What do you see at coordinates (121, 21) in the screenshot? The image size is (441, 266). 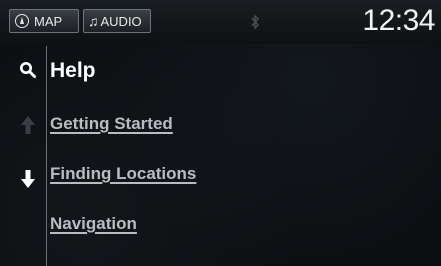 I see `audio-button-label: AUDIO` at bounding box center [121, 21].